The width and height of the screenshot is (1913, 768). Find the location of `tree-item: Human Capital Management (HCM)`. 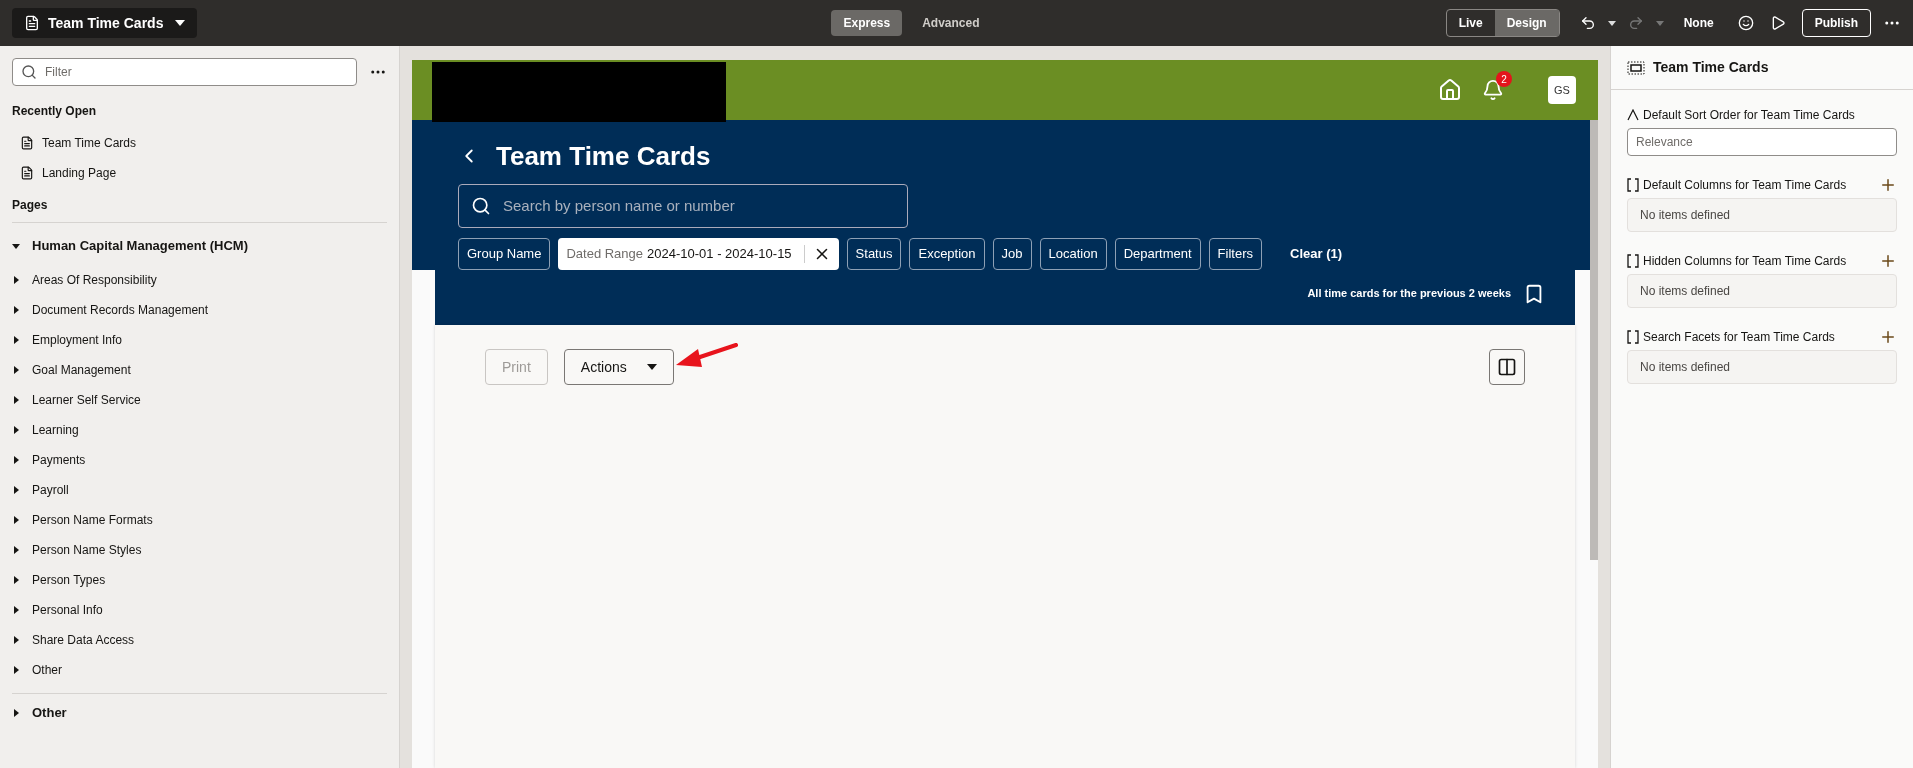

tree-item: Human Capital Management (HCM) is located at coordinates (199, 246).